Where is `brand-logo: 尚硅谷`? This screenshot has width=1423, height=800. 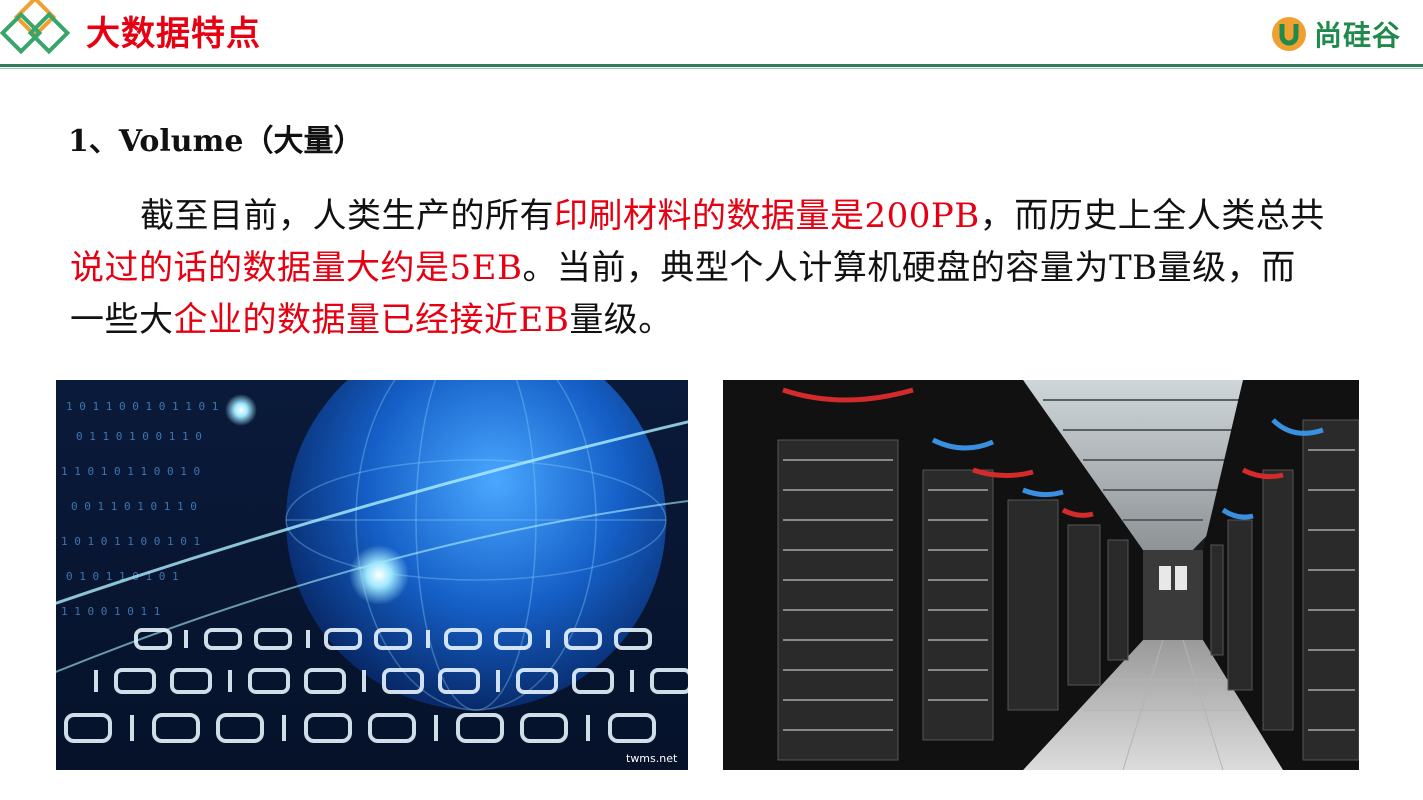
brand-logo: 尚硅谷 is located at coordinates (1335, 34).